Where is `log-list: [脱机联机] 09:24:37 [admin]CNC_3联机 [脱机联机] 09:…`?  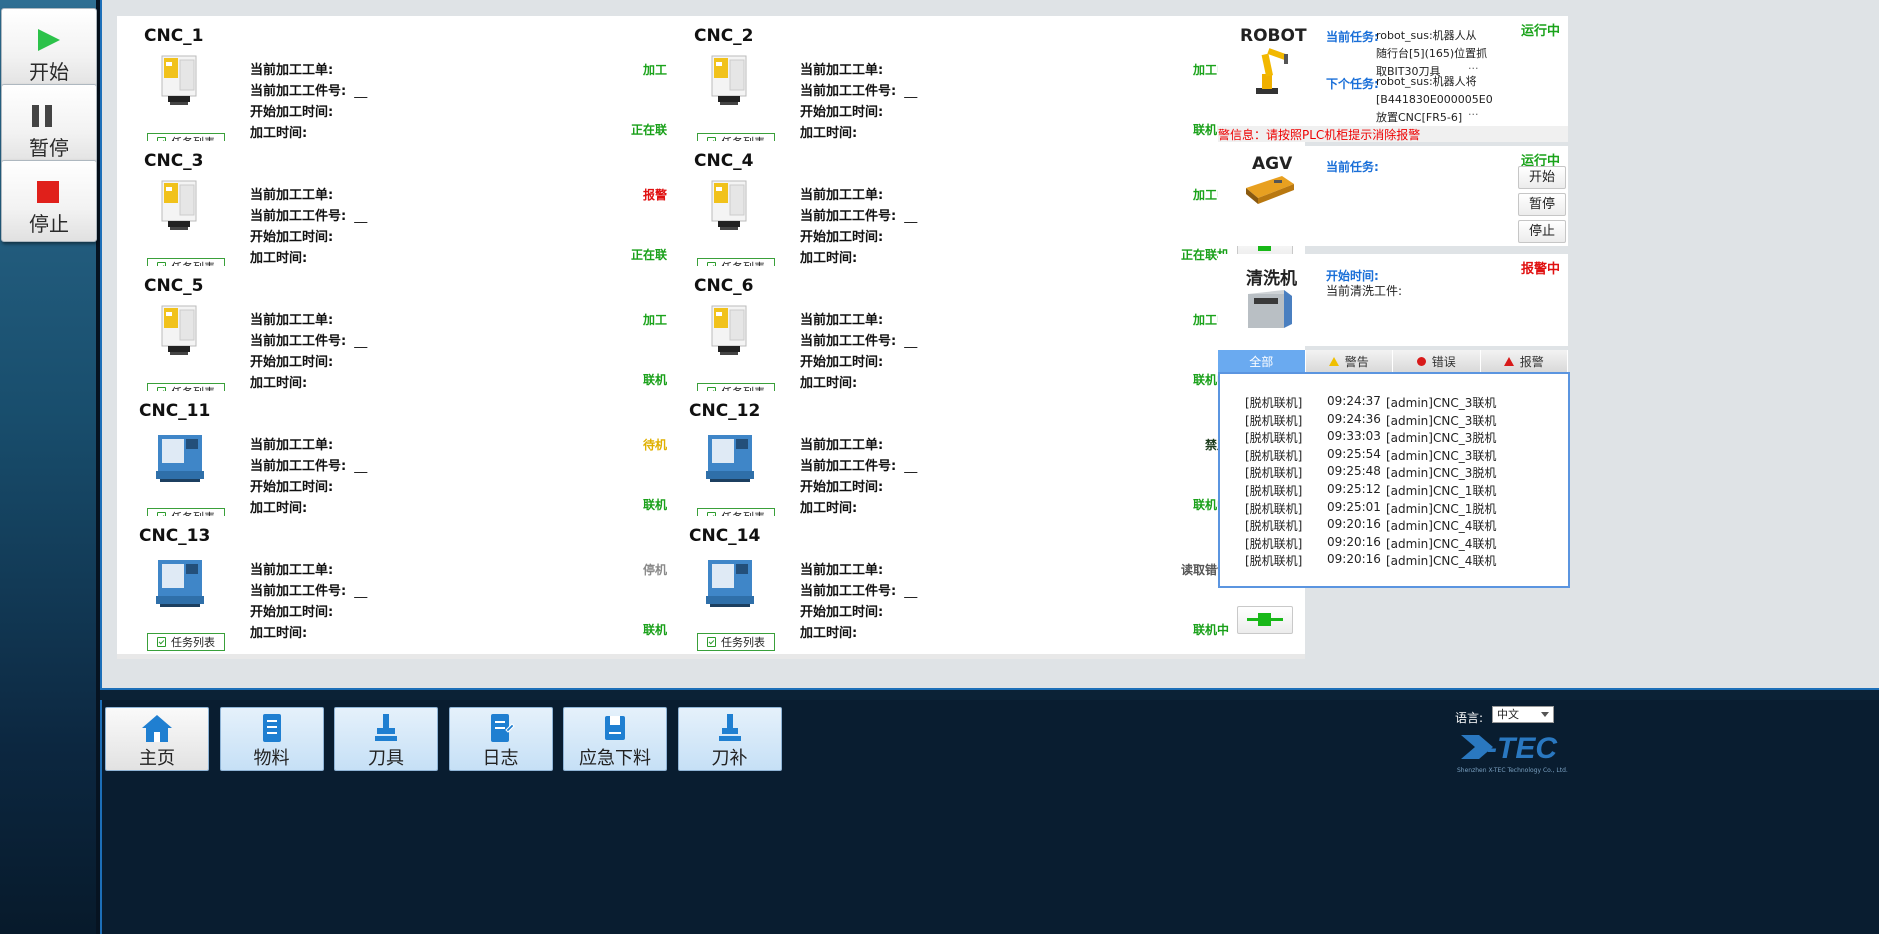
log-list: [脱机联机] 09:24:37 [admin]CNC_3联机 [脱机联机] 09:… is located at coordinates (1394, 480).